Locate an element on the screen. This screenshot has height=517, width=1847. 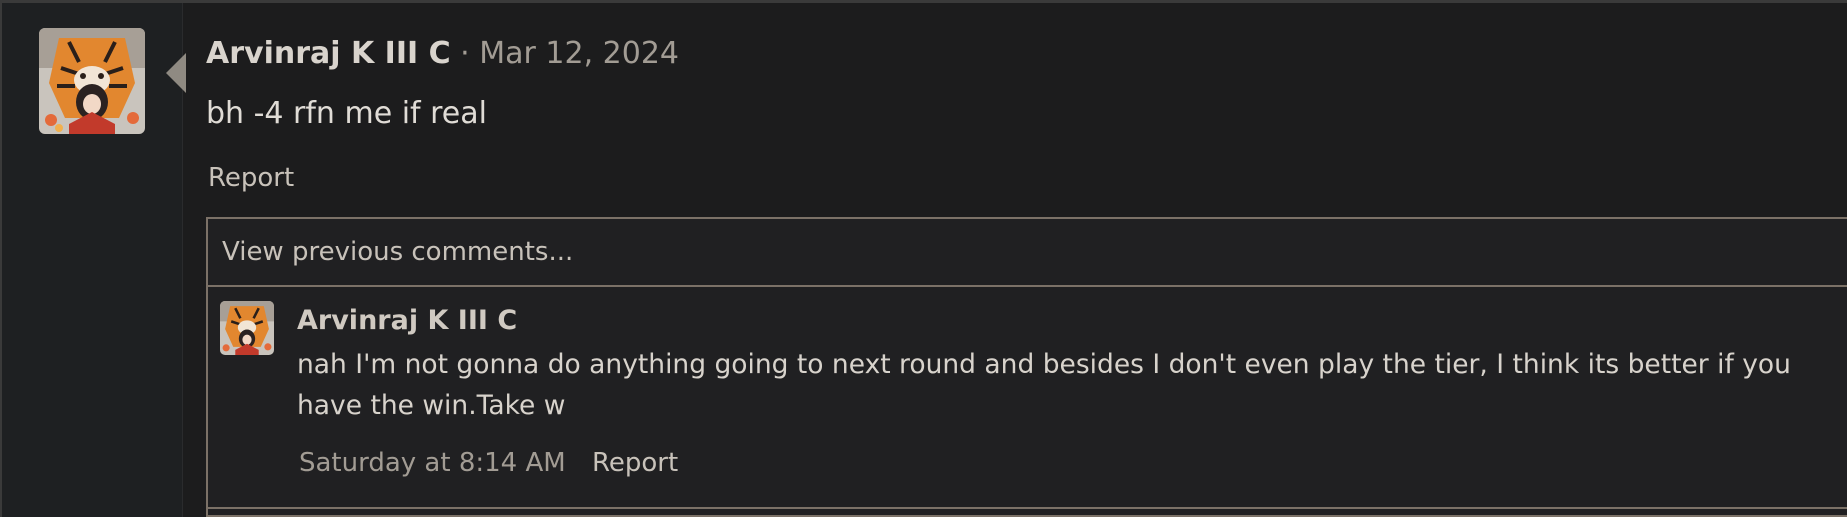
comment-author-avatar is located at coordinates (247, 328).